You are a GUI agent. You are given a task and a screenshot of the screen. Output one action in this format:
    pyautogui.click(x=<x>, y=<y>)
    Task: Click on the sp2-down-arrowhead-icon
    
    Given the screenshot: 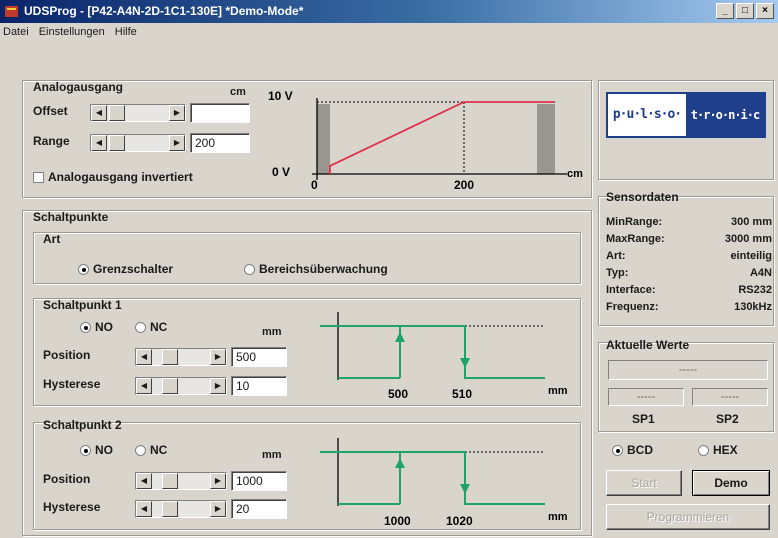 What is the action you would take?
    pyautogui.click(x=465, y=489)
    